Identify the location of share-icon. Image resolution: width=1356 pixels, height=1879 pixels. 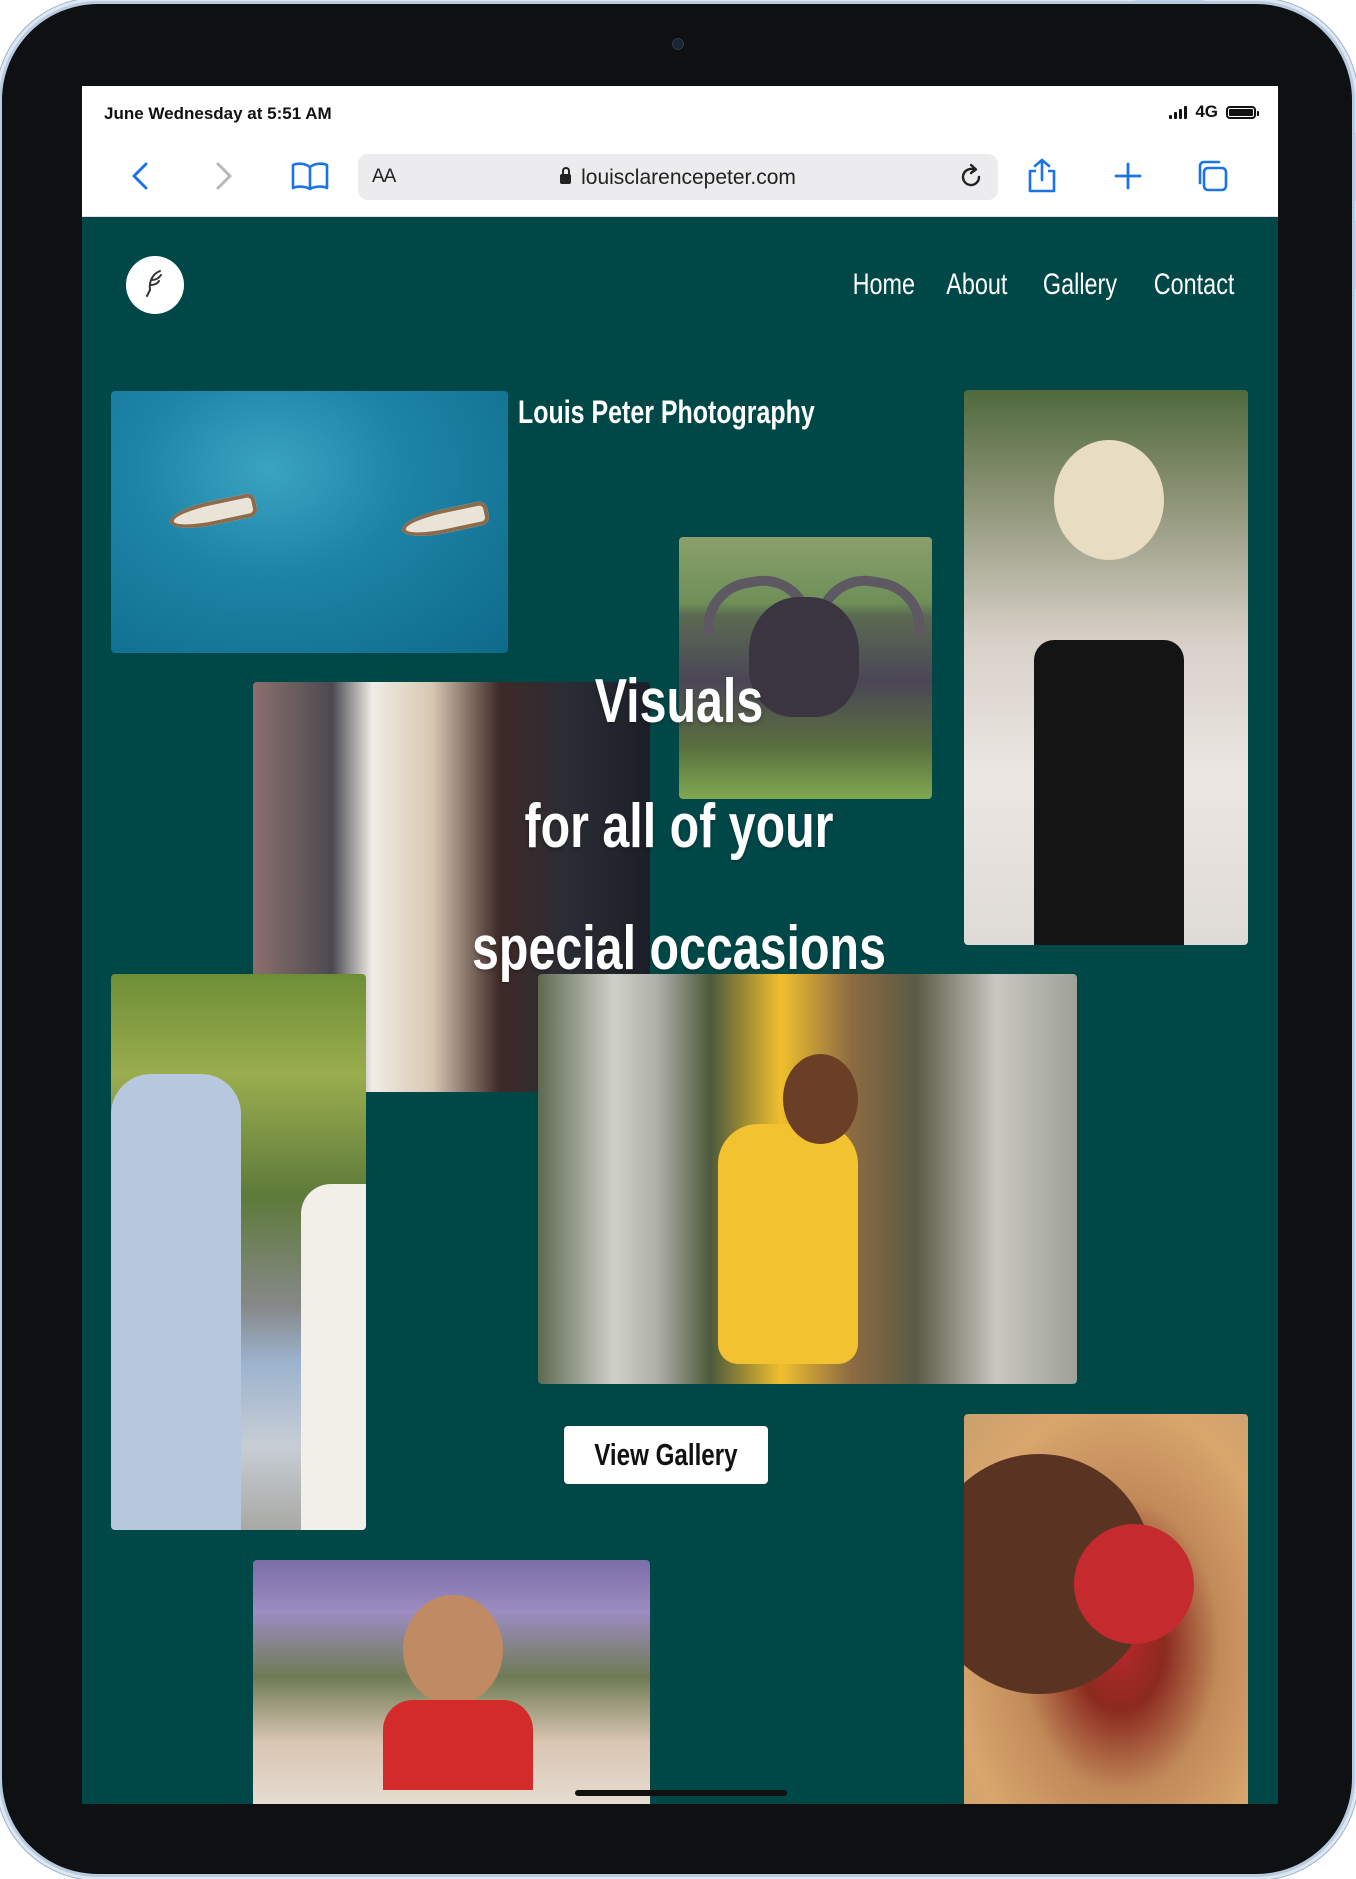
(1042, 176).